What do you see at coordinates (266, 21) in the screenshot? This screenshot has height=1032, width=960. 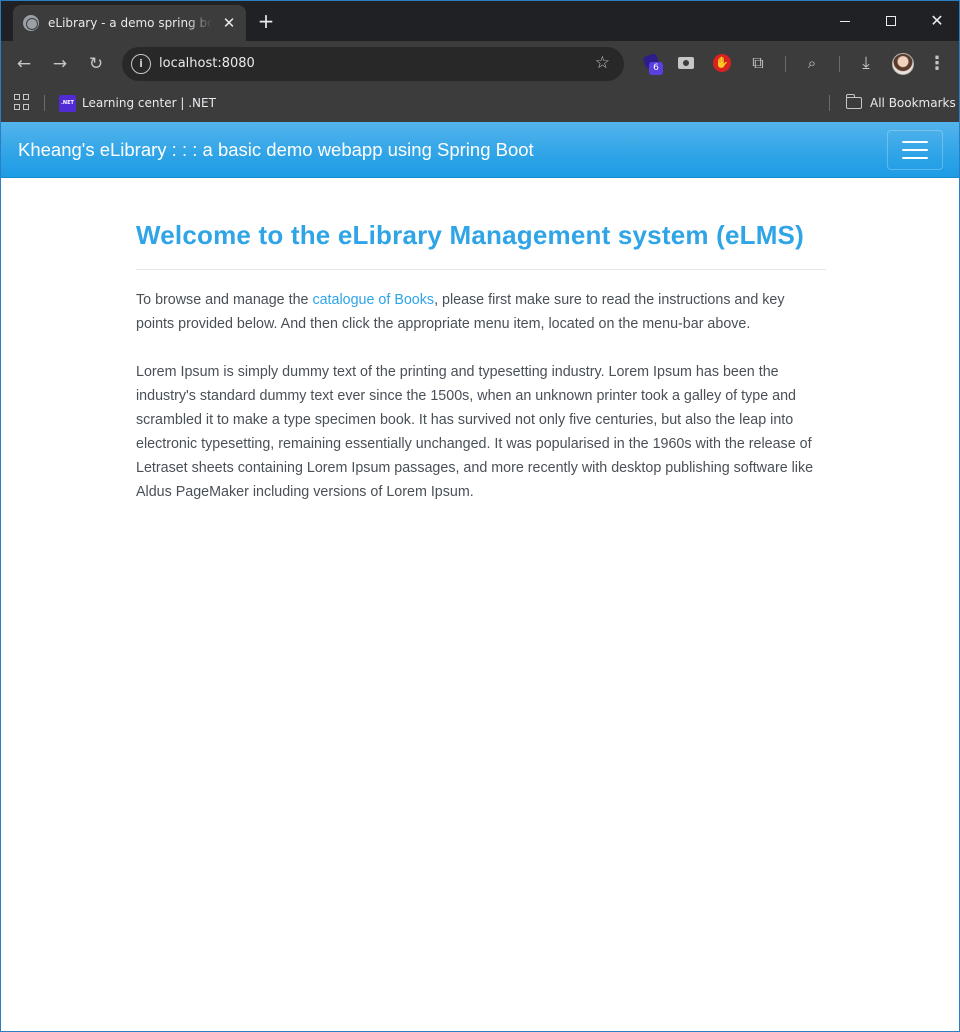 I see `new-tab-button: +` at bounding box center [266, 21].